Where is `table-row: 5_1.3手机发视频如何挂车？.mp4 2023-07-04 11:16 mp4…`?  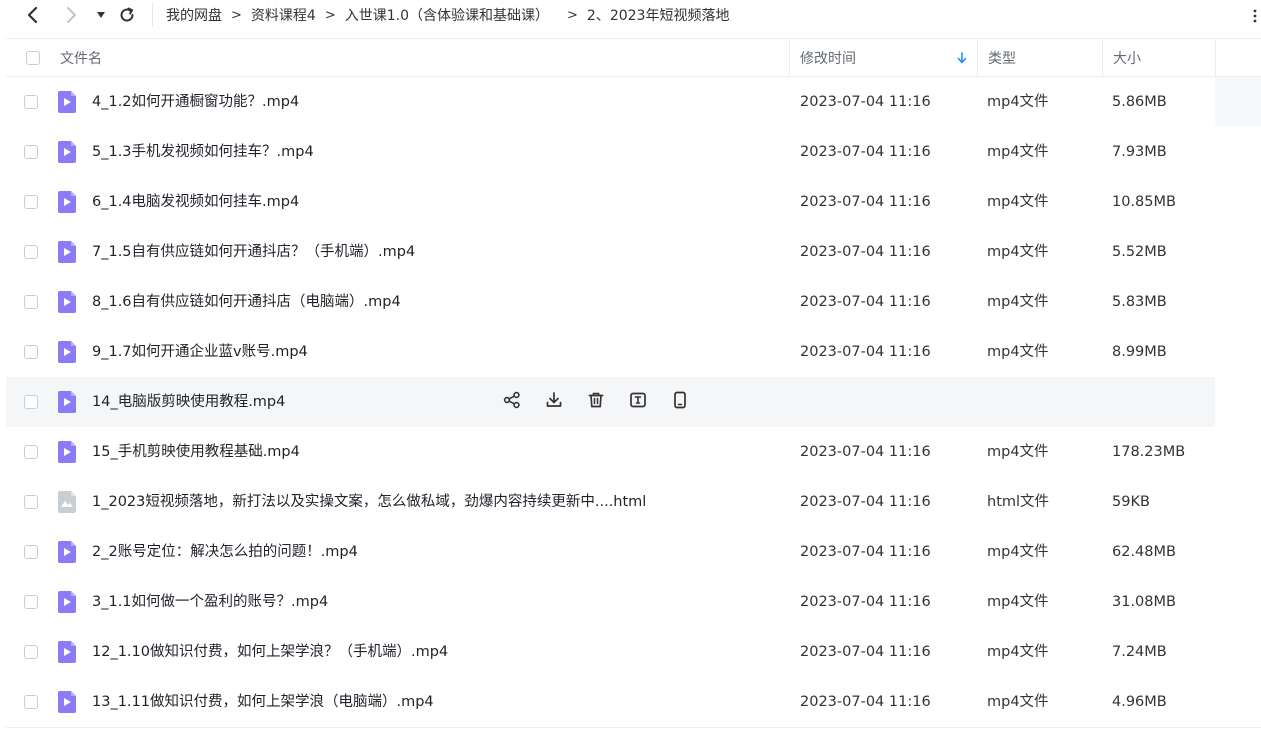 table-row: 5_1.3手机发视频如何挂车？.mp4 2023-07-04 11:16 mp4… is located at coordinates (633, 152).